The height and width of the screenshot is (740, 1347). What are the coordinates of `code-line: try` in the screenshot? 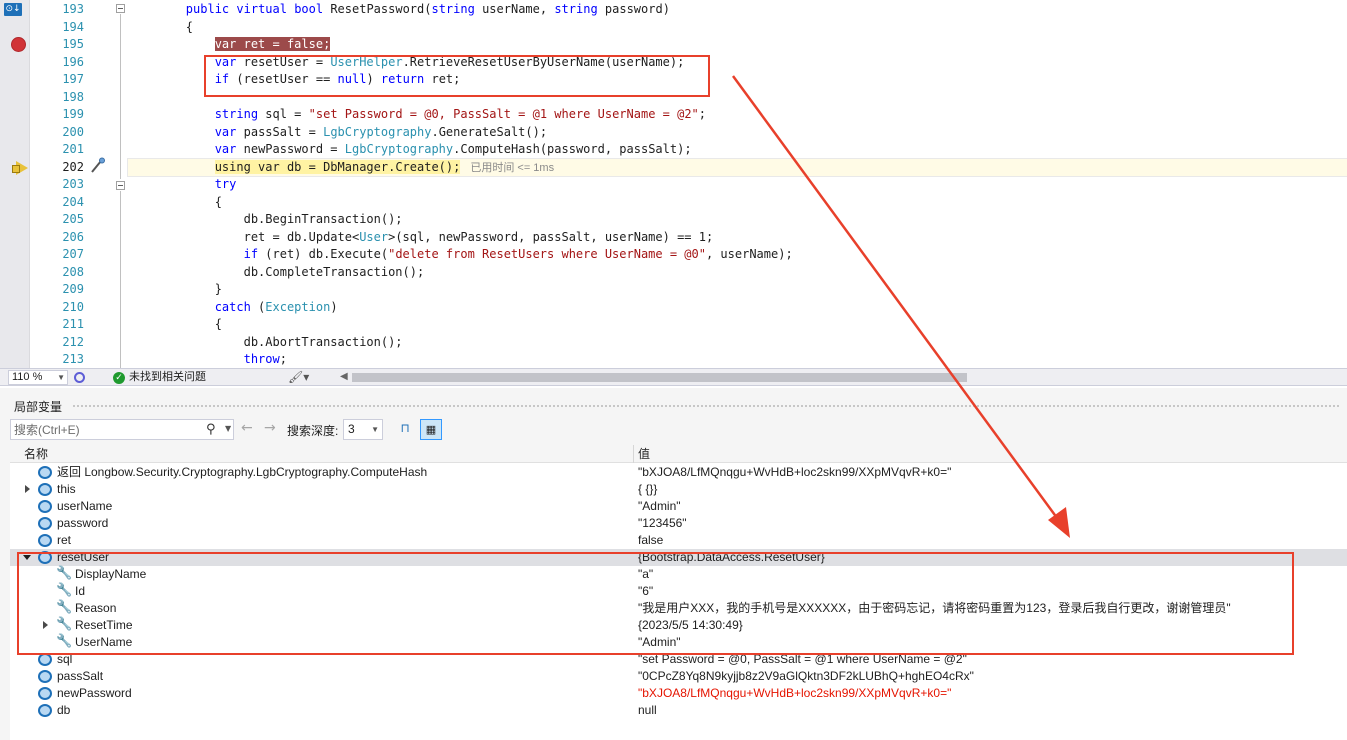 It's located at (737, 185).